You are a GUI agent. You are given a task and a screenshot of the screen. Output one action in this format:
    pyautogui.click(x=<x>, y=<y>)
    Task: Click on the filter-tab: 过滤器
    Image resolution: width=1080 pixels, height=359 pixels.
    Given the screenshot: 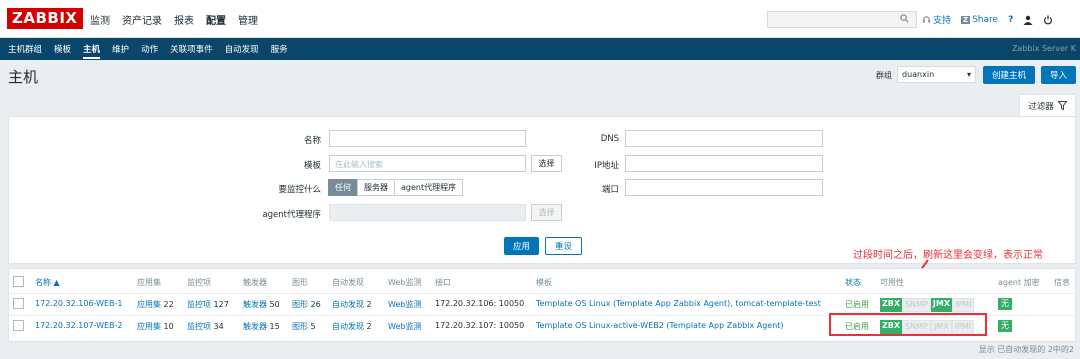 What is the action you would take?
    pyautogui.click(x=1047, y=105)
    